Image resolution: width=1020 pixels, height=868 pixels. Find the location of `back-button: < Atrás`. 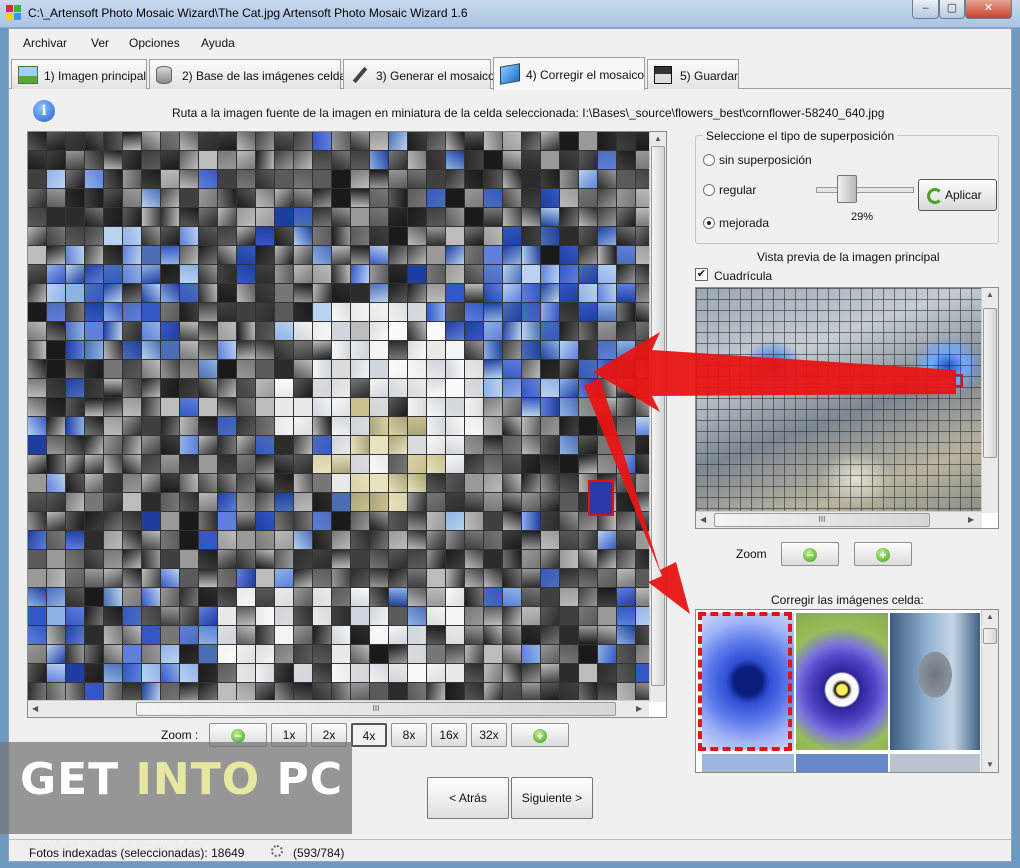

back-button: < Atrás is located at coordinates (468, 798).